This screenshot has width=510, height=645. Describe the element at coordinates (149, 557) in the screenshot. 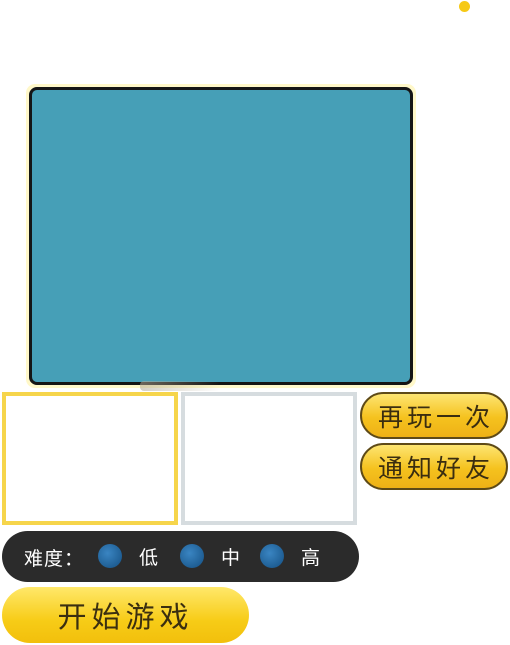

I see `difficulty-option-label: 低` at that location.